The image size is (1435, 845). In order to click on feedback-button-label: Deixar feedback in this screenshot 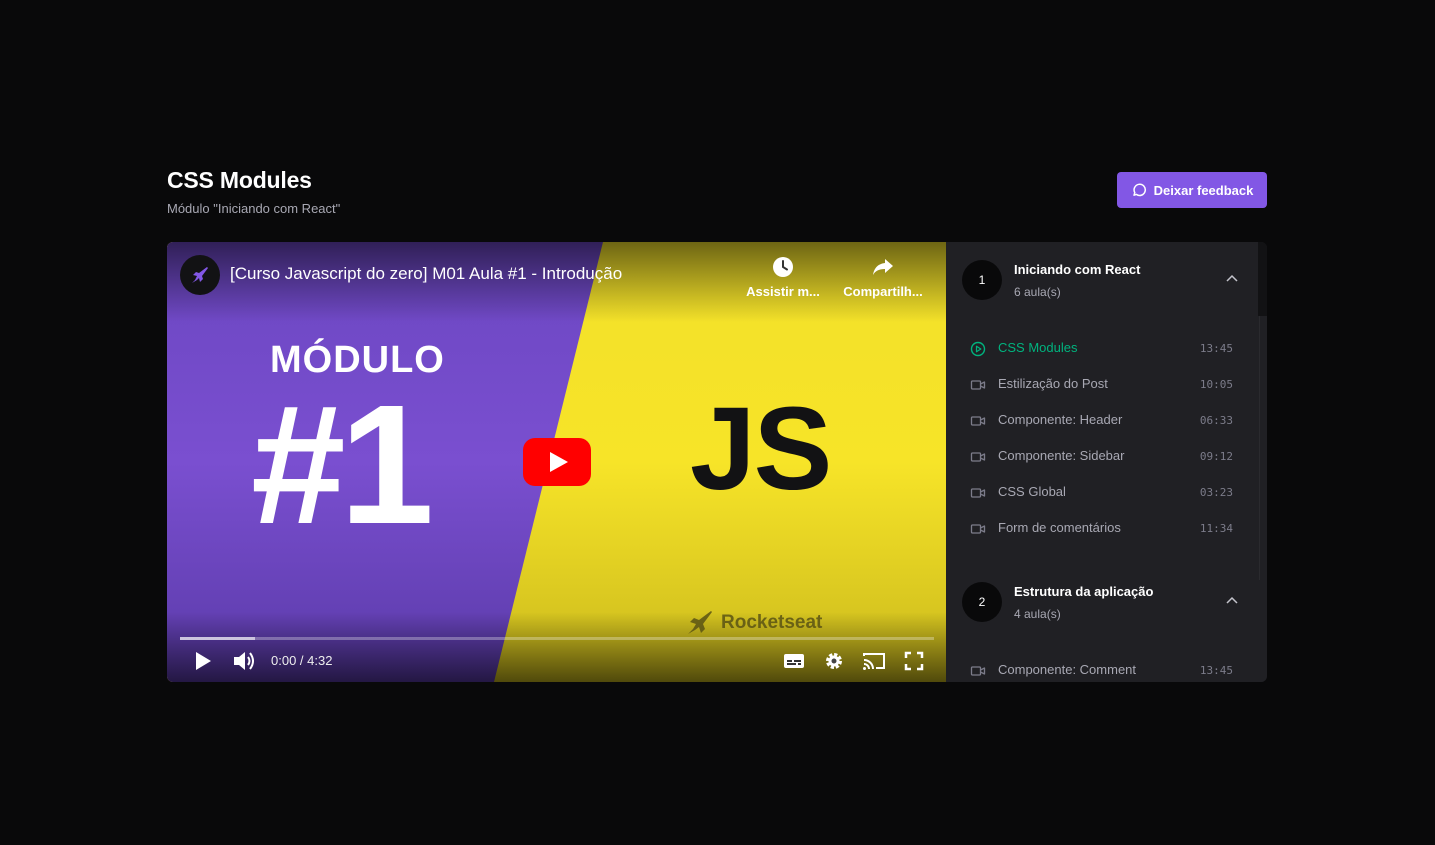, I will do `click(1203, 190)`.